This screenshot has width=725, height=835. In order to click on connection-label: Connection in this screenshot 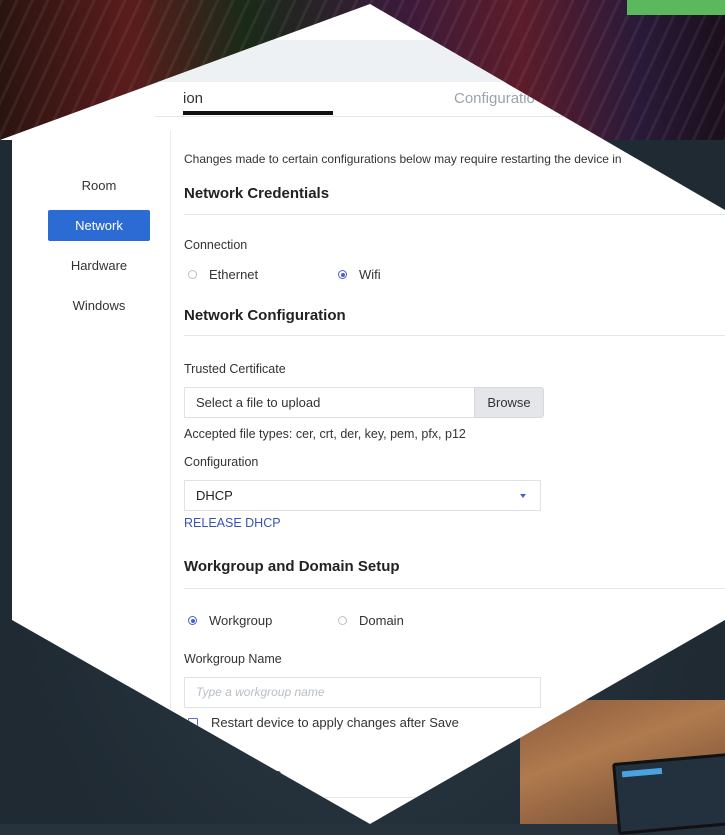, I will do `click(216, 245)`.